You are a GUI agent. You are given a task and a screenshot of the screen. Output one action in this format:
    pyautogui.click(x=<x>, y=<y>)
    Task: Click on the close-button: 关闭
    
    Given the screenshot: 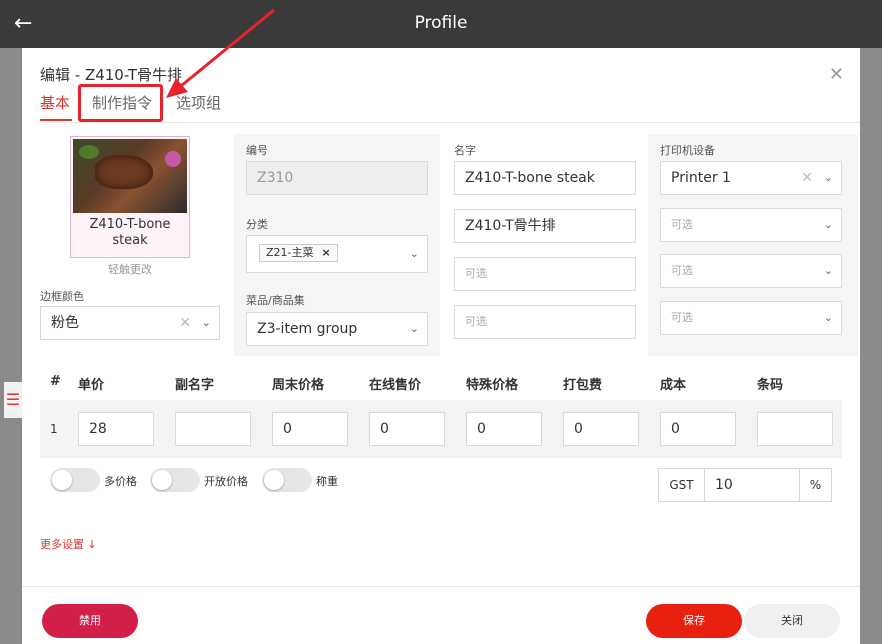 What is the action you would take?
    pyautogui.click(x=792, y=621)
    